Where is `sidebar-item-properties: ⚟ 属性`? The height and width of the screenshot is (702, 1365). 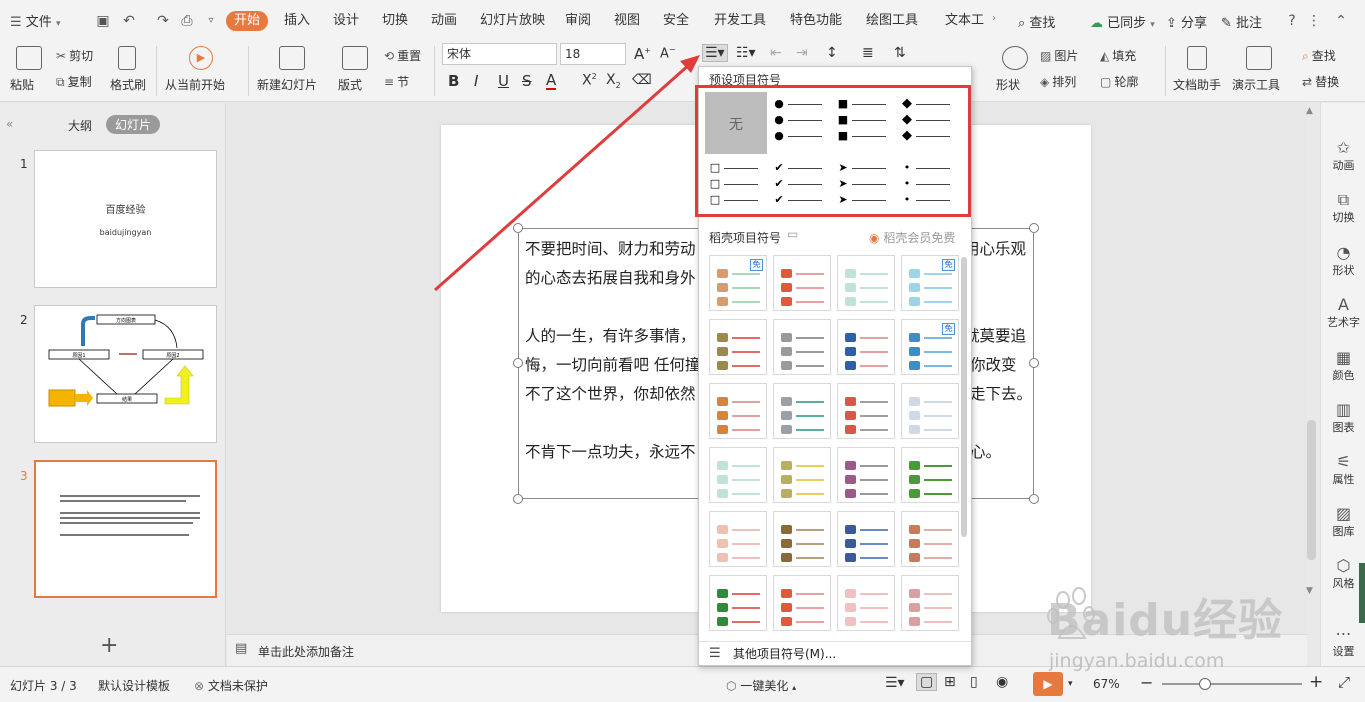 sidebar-item-properties: ⚟ 属性 is located at coordinates (1343, 470).